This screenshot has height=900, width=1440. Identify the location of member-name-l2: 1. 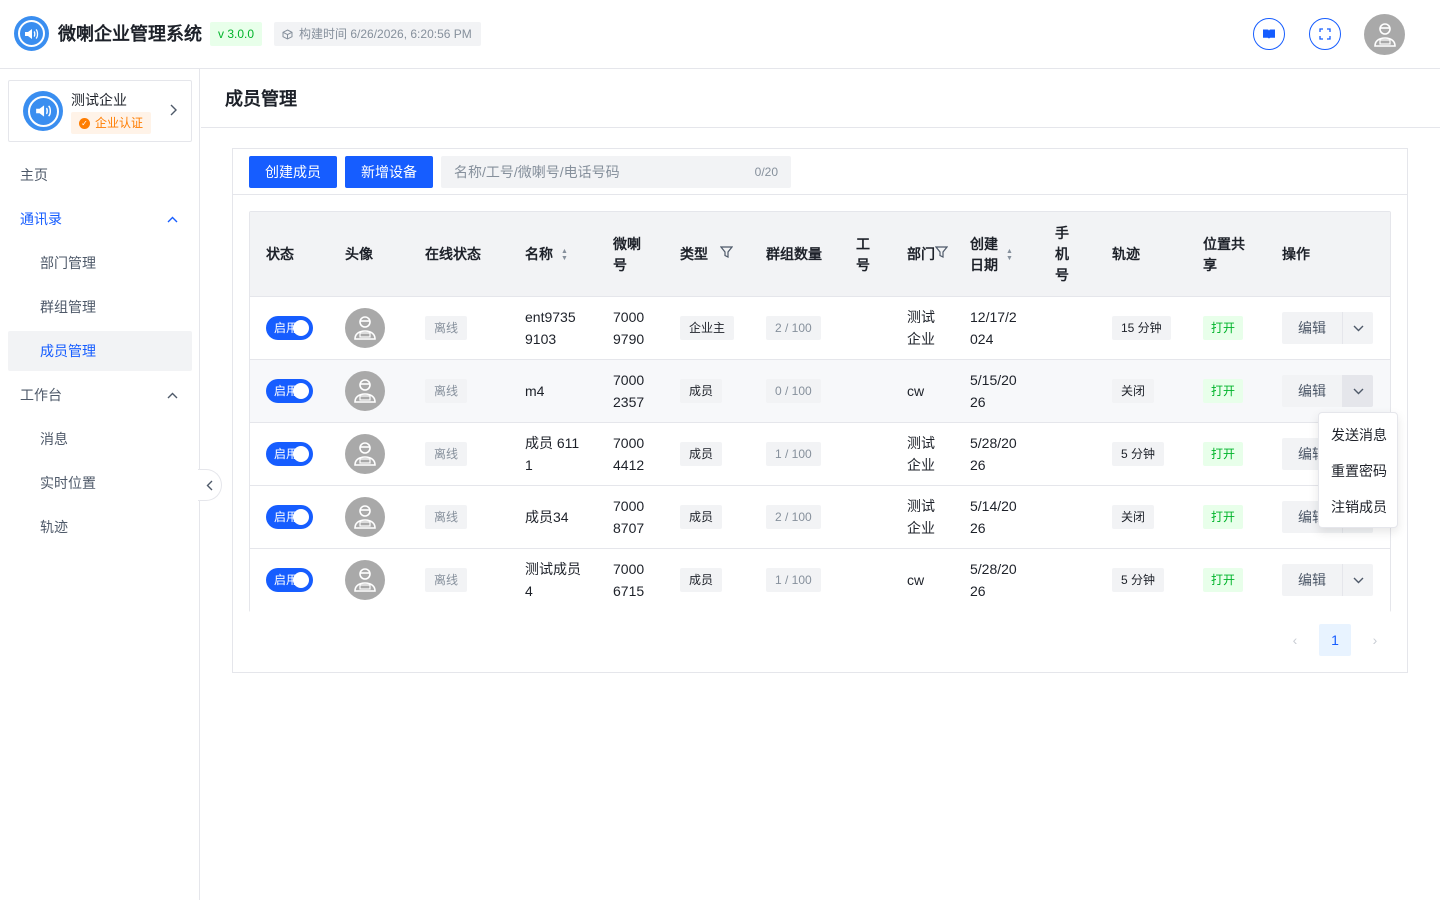
(529, 465).